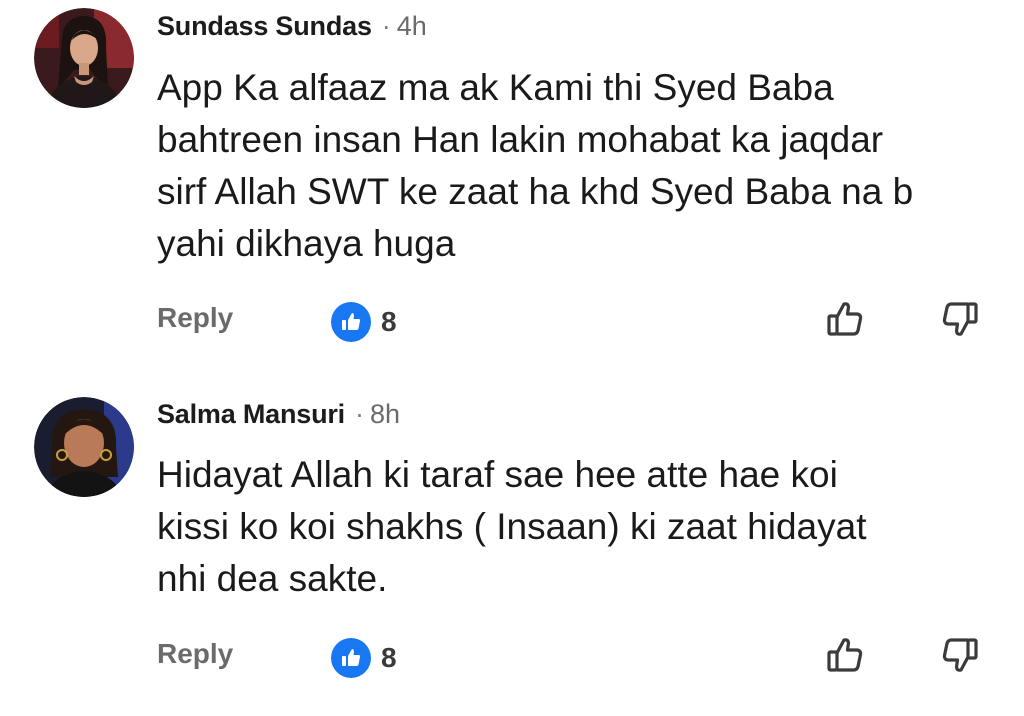 This screenshot has height=716, width=1024. Describe the element at coordinates (412, 26) in the screenshot. I see `timestamp: 4h` at that location.